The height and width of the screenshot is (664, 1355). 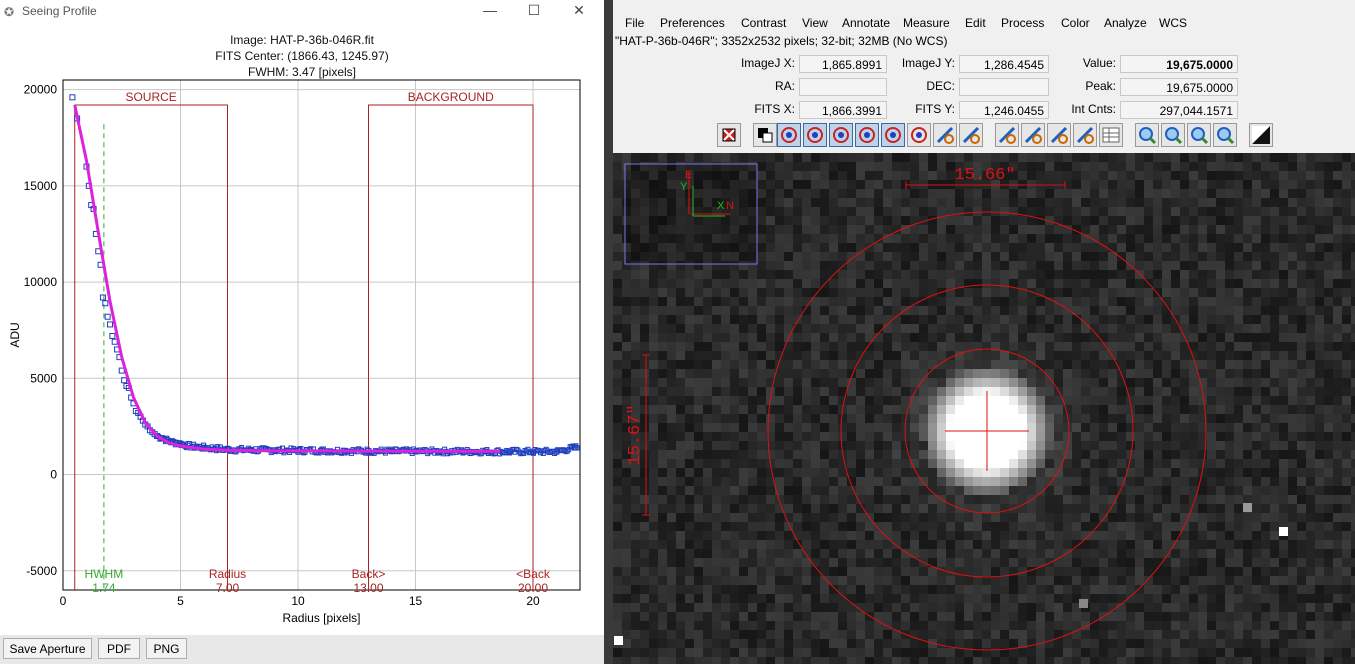 I want to click on menu-color: Color, so click(x=1075, y=23).